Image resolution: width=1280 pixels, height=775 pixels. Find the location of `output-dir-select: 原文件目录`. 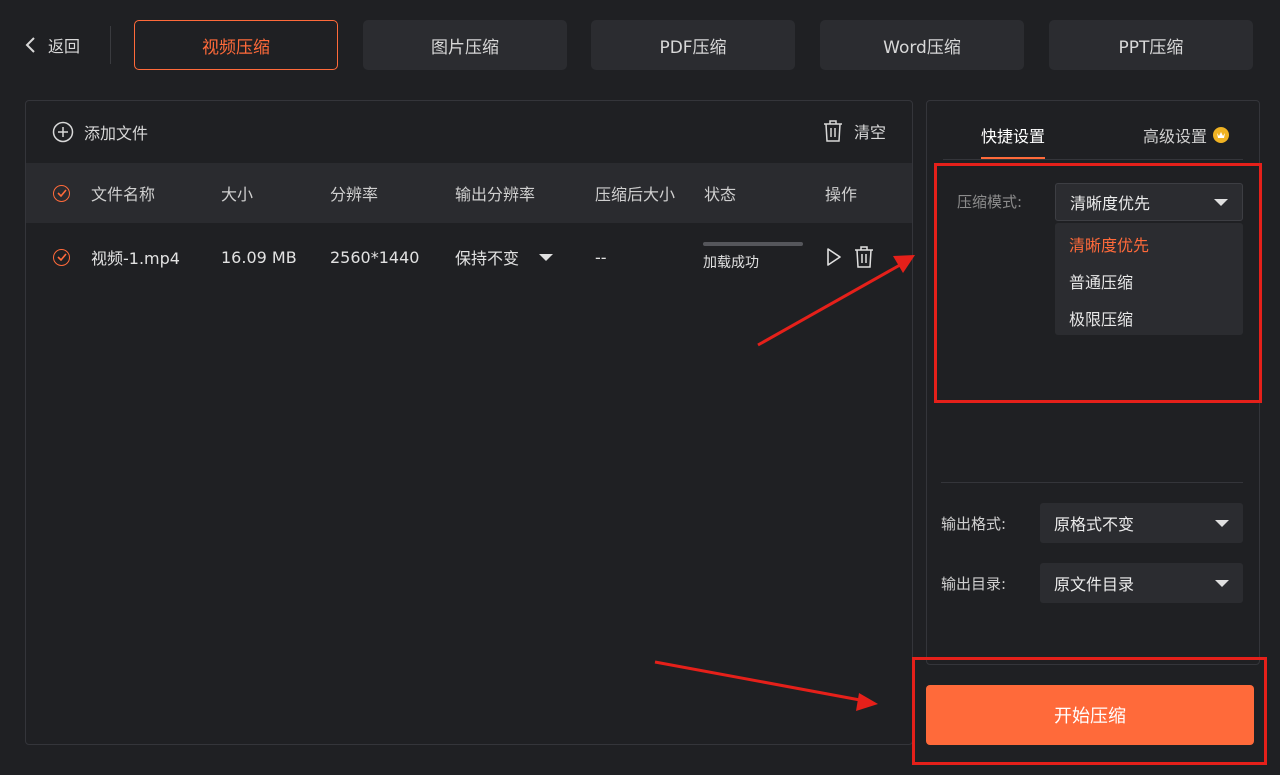

output-dir-select: 原文件目录 is located at coordinates (1141, 583).